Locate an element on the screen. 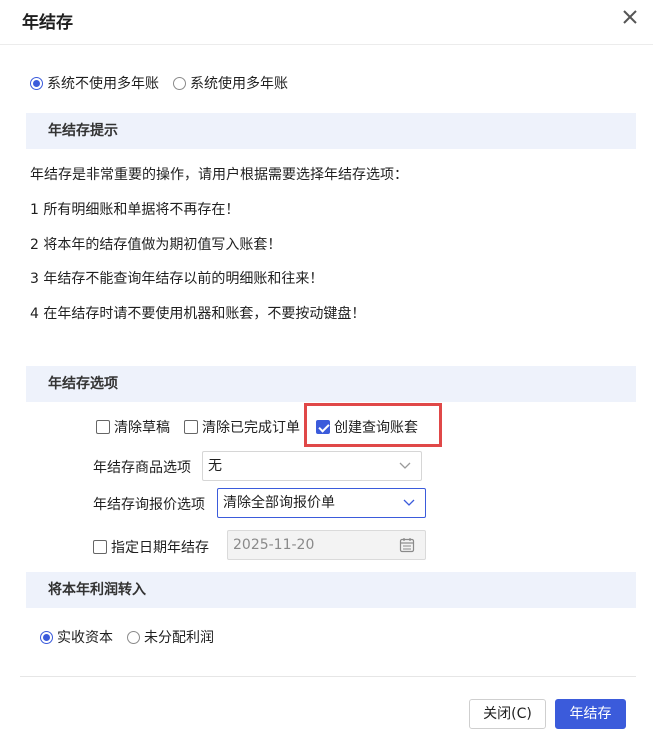 Image resolution: width=653 pixels, height=737 pixels. radio-label: 系统使用多年账 is located at coordinates (239, 84).